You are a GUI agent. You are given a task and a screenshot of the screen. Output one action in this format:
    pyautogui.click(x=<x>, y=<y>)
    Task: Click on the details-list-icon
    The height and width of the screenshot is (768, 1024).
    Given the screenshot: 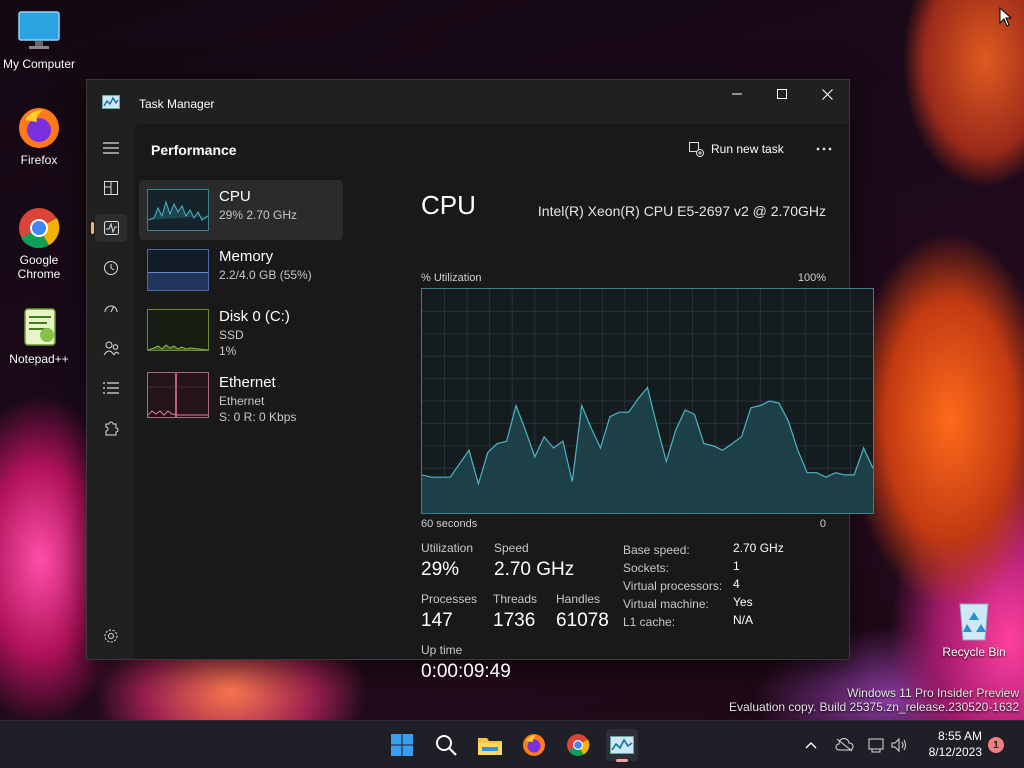 What is the action you would take?
    pyautogui.click(x=111, y=388)
    